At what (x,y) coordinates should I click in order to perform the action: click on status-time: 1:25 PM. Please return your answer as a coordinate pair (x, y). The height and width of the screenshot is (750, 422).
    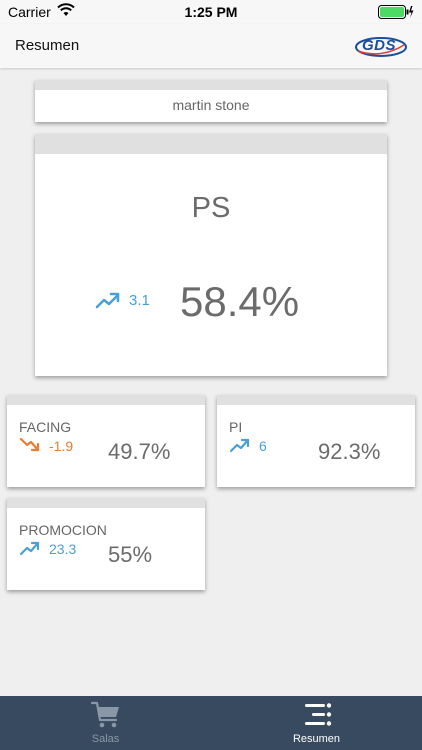
    Looking at the image, I should click on (211, 12).